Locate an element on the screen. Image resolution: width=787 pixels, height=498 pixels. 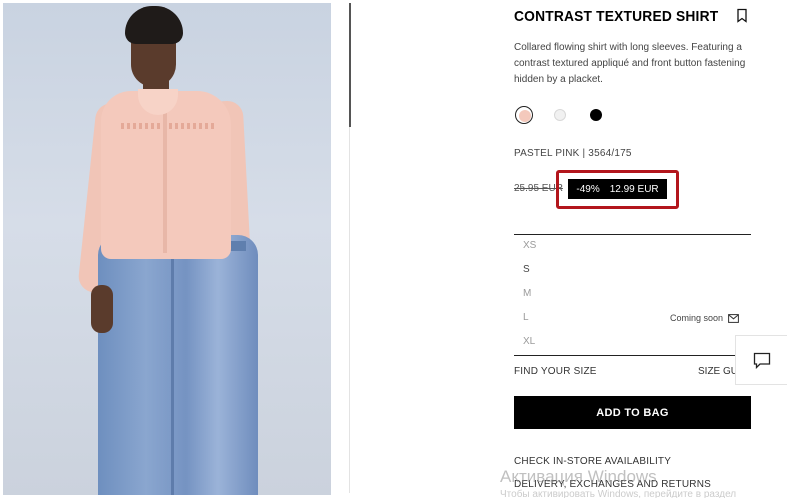
chat-icon is located at coordinates (761, 360).